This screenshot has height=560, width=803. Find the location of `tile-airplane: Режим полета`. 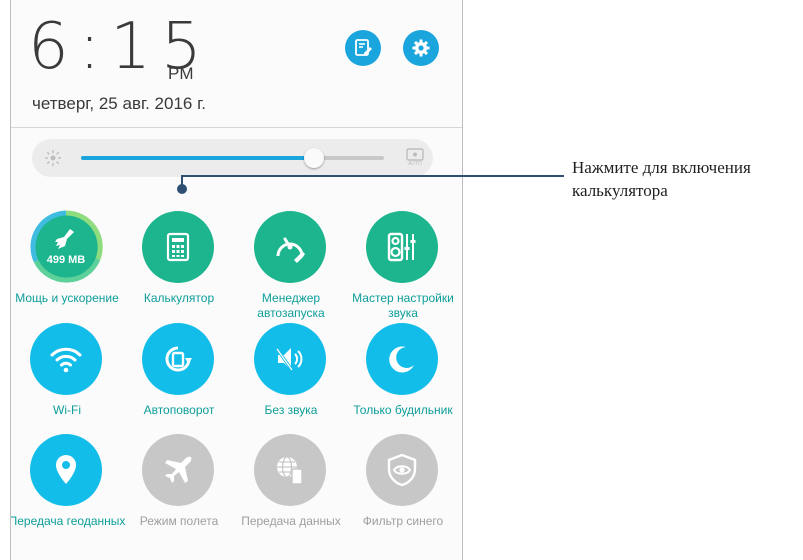

tile-airplane: Режим полета is located at coordinates (179, 497).